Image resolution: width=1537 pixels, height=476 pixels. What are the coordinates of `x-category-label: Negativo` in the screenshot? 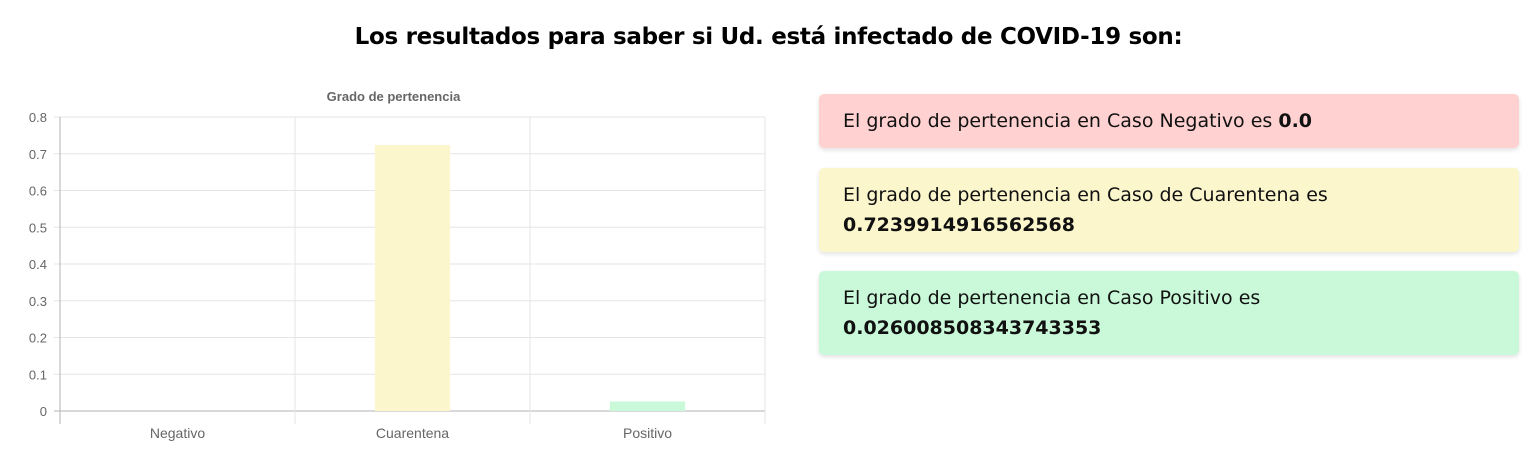 It's located at (177, 433).